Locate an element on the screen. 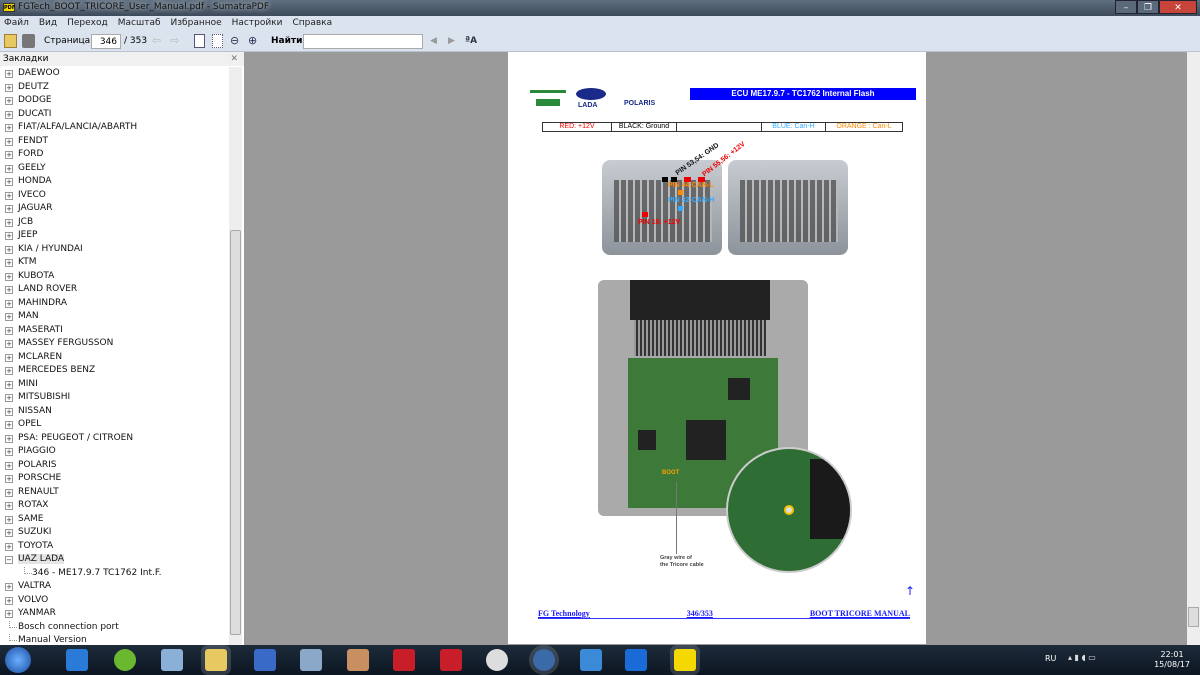 The height and width of the screenshot is (675, 1200). bookmark-item: + GEELY is located at coordinates (114, 169).